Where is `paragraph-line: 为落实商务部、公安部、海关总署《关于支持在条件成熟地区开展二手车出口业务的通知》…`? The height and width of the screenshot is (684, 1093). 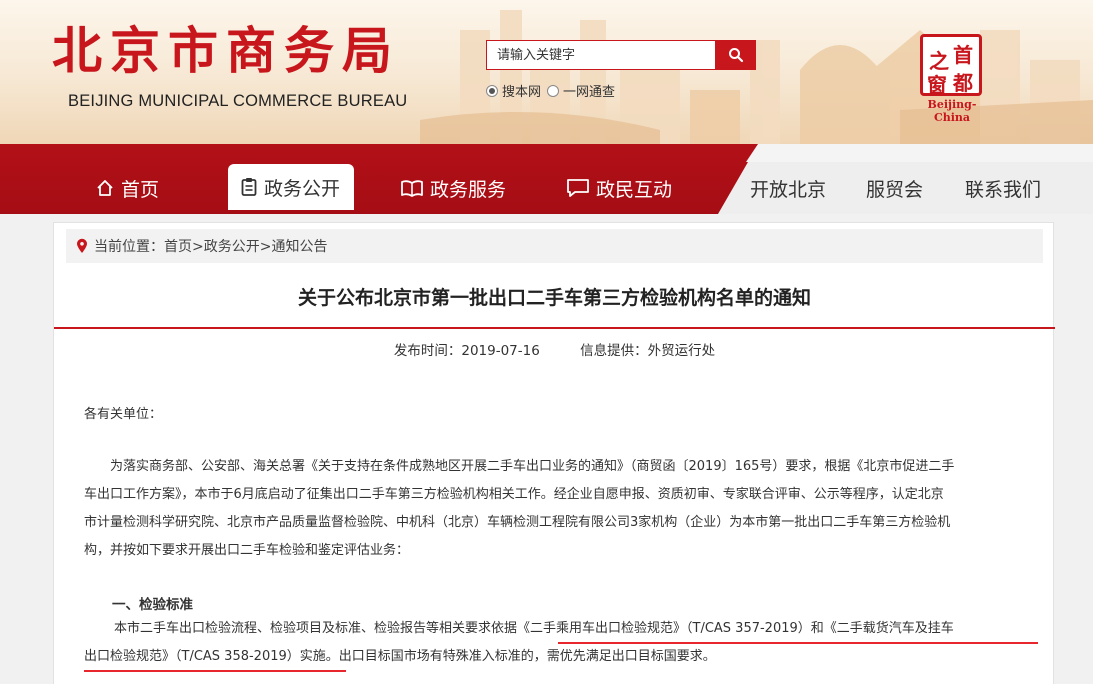 paragraph-line: 为落实商务部、公安部、海关总署《关于支持在条件成熟地区开展二手车出口业务的通知》… is located at coordinates (532, 466).